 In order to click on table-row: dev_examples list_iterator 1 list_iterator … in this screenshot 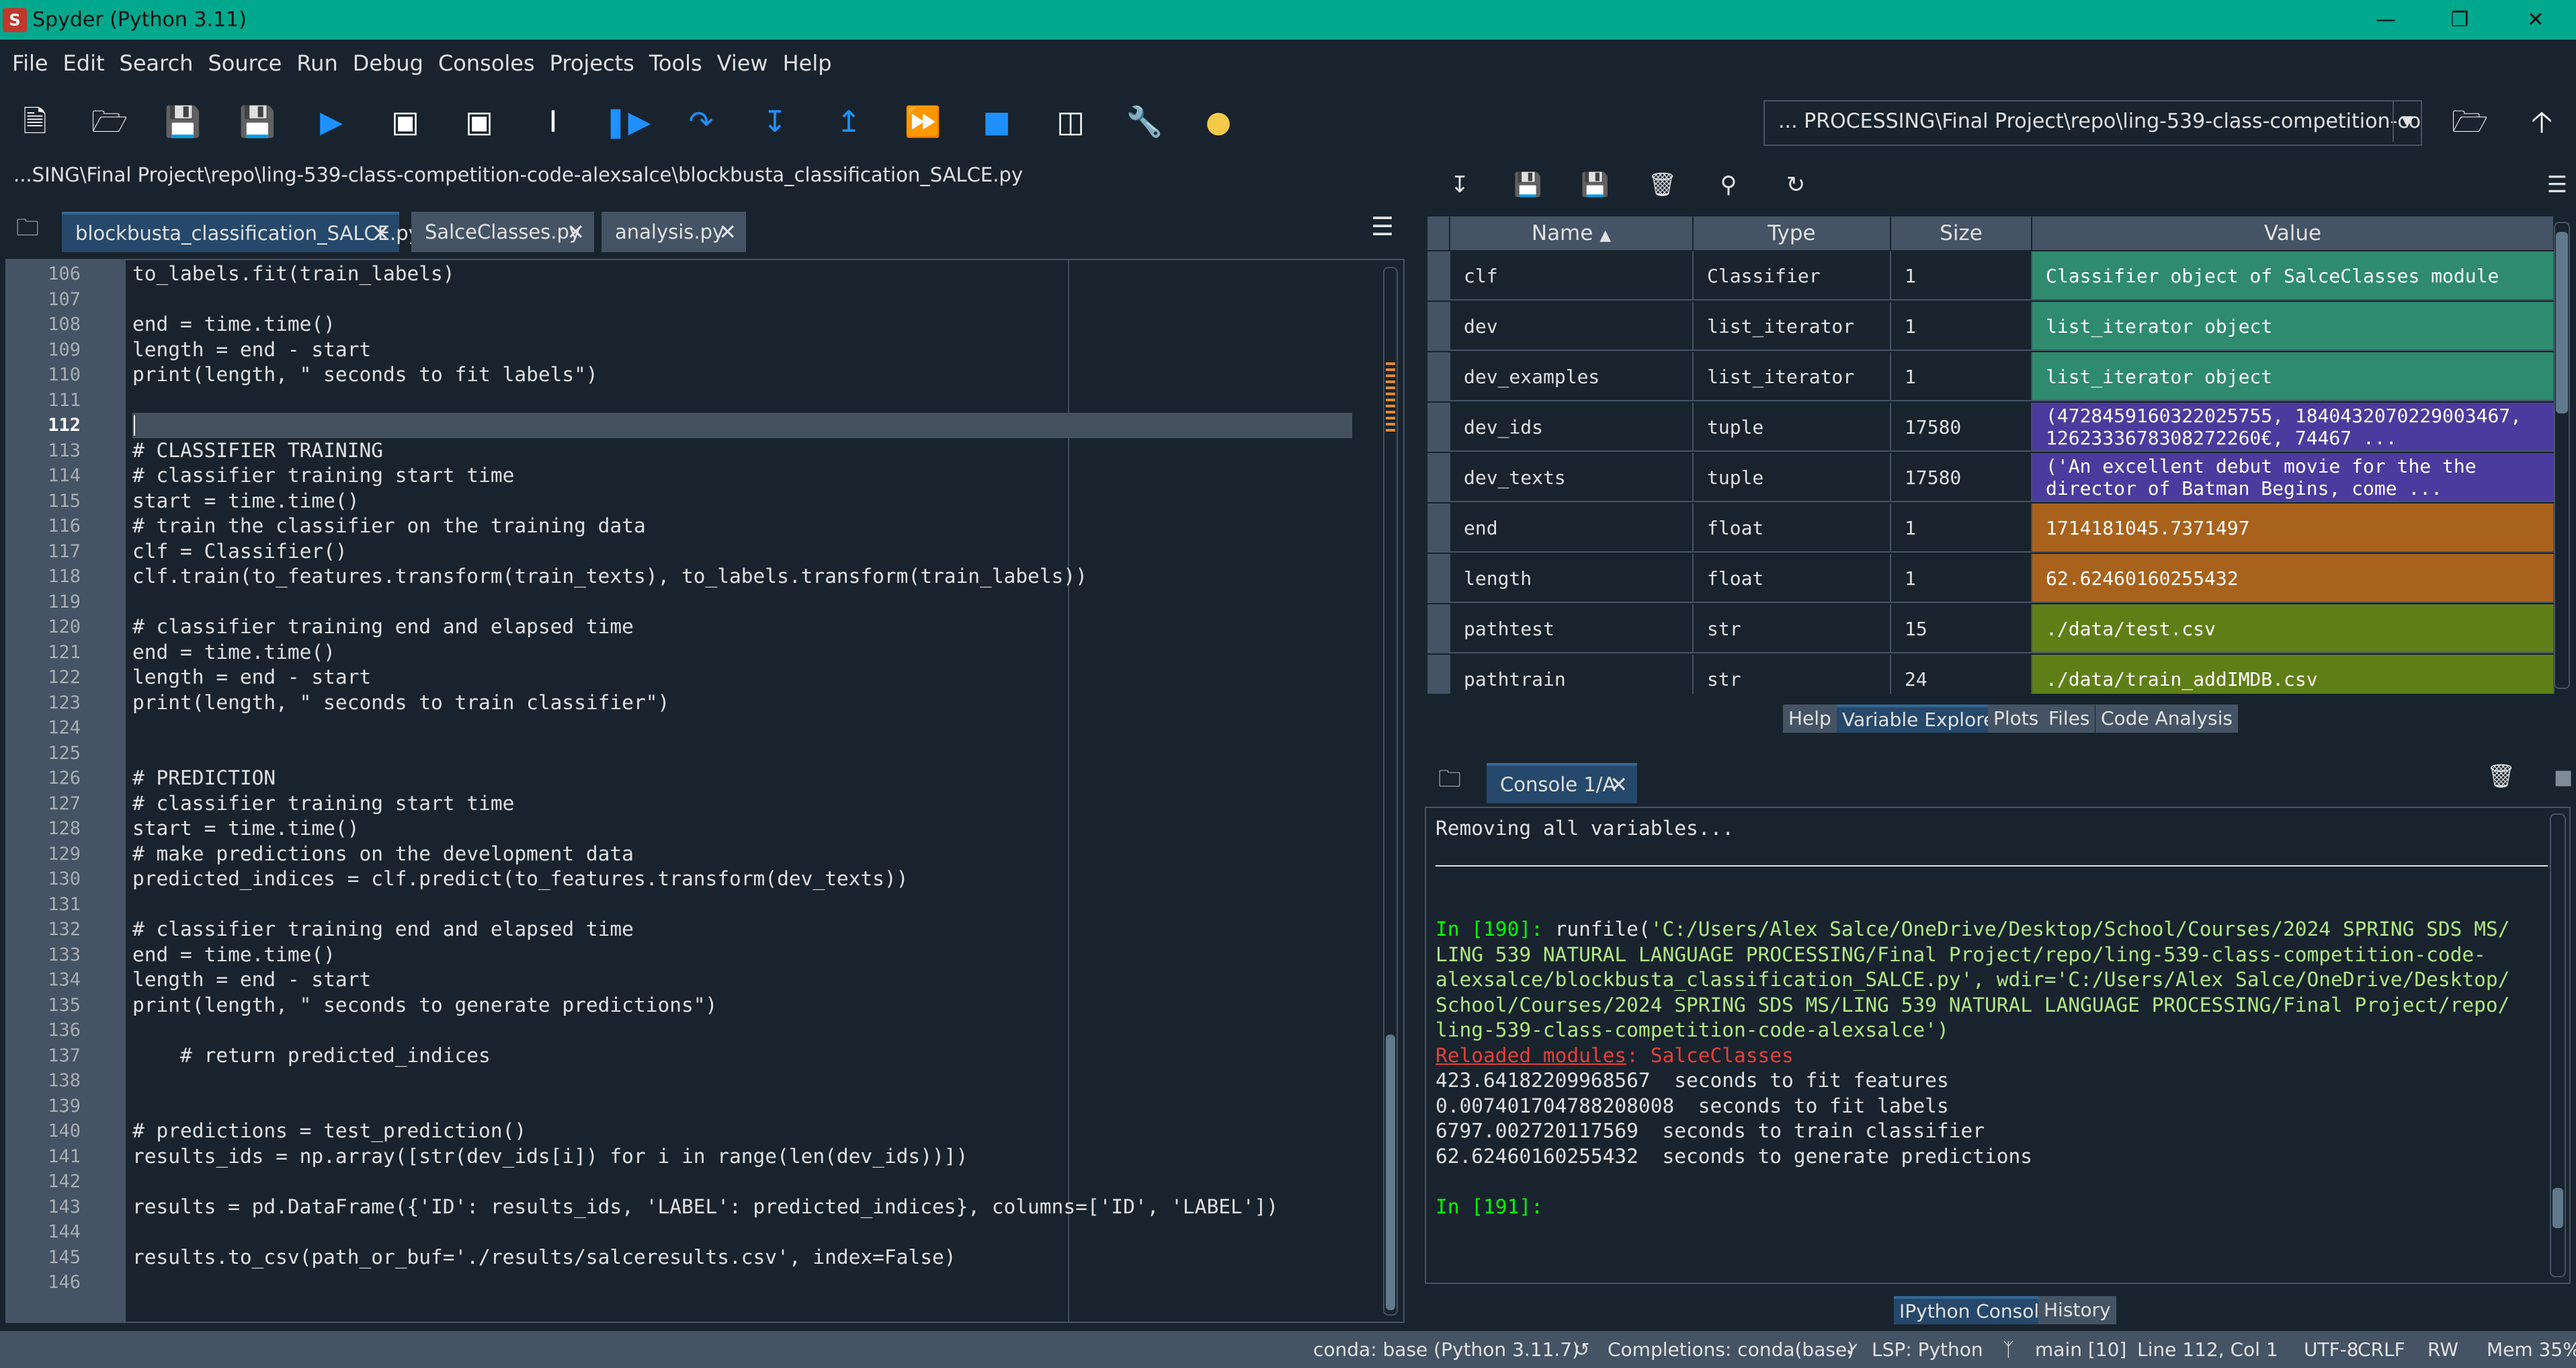, I will do `click(1990, 377)`.